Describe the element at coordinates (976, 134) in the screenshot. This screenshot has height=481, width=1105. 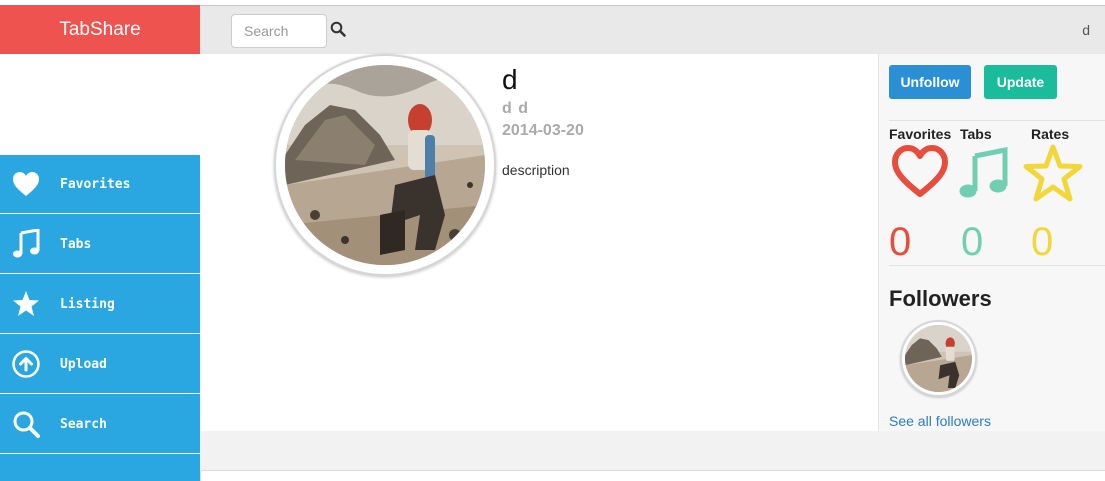
I see `stat-label-tabs: Tabs` at that location.